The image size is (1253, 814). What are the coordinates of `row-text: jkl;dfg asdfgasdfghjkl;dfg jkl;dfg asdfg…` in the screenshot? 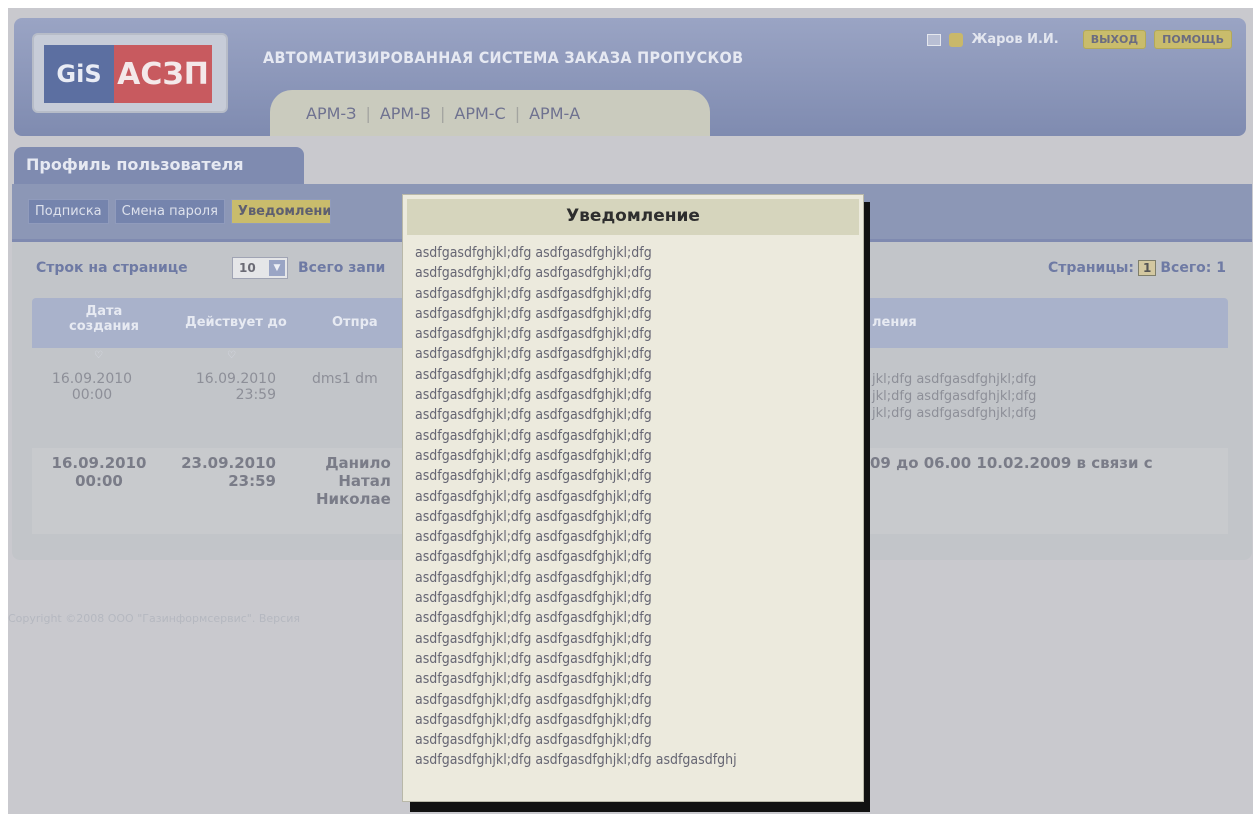 It's located at (954, 396).